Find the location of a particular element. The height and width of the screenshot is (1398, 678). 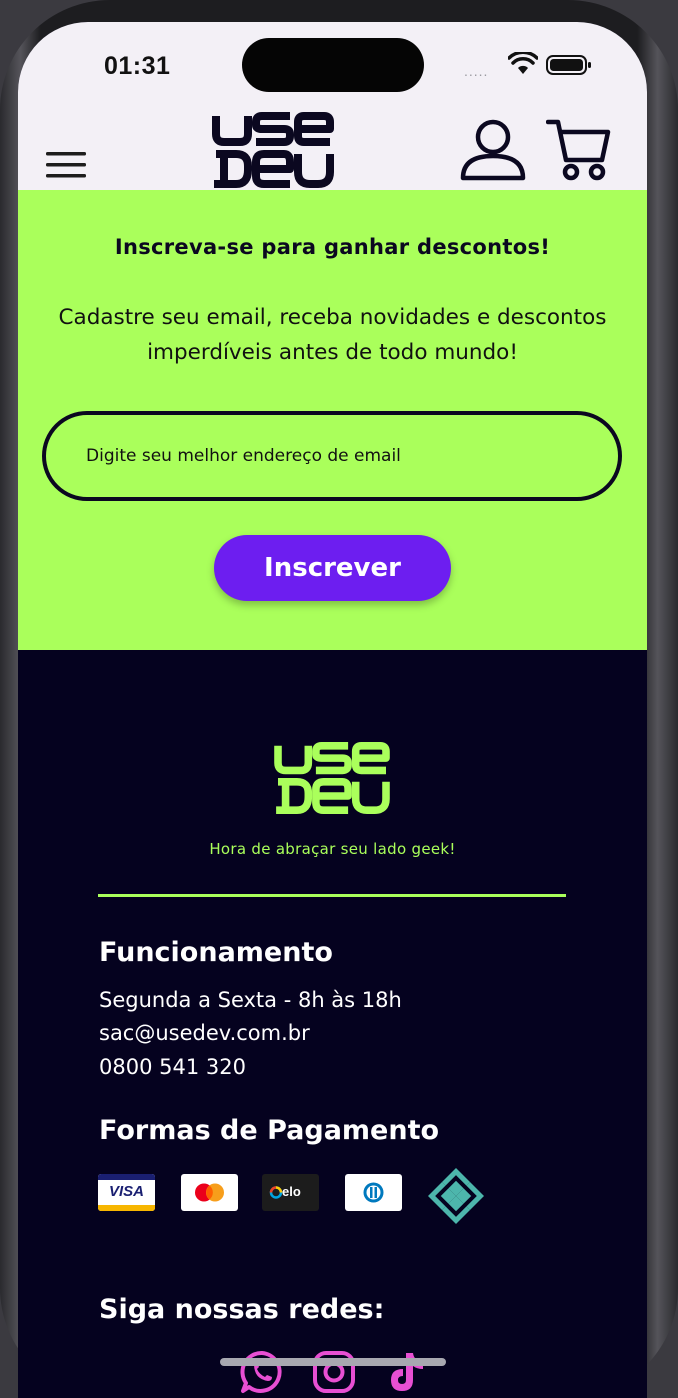

social-title: Siga nossas redes: is located at coordinates (242, 1309).